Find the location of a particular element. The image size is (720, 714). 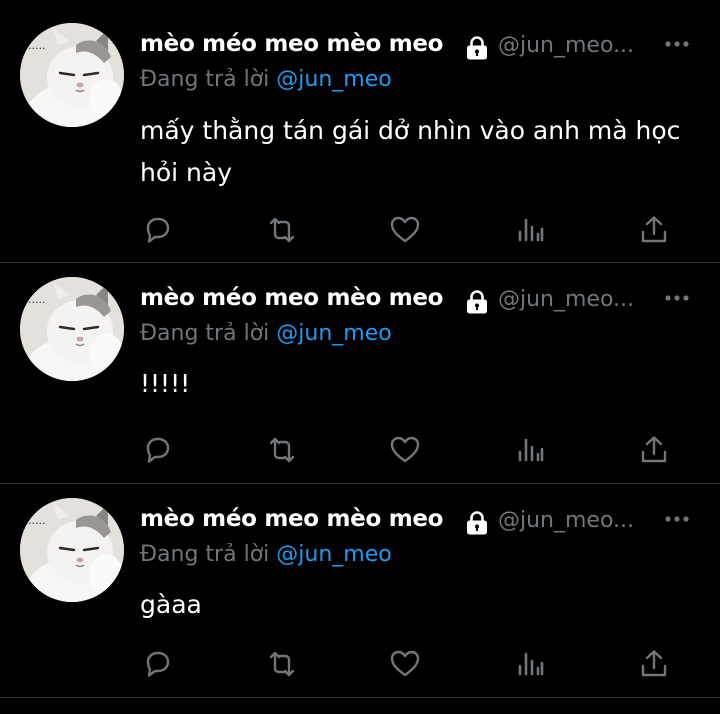

divider is located at coordinates (360, 697).